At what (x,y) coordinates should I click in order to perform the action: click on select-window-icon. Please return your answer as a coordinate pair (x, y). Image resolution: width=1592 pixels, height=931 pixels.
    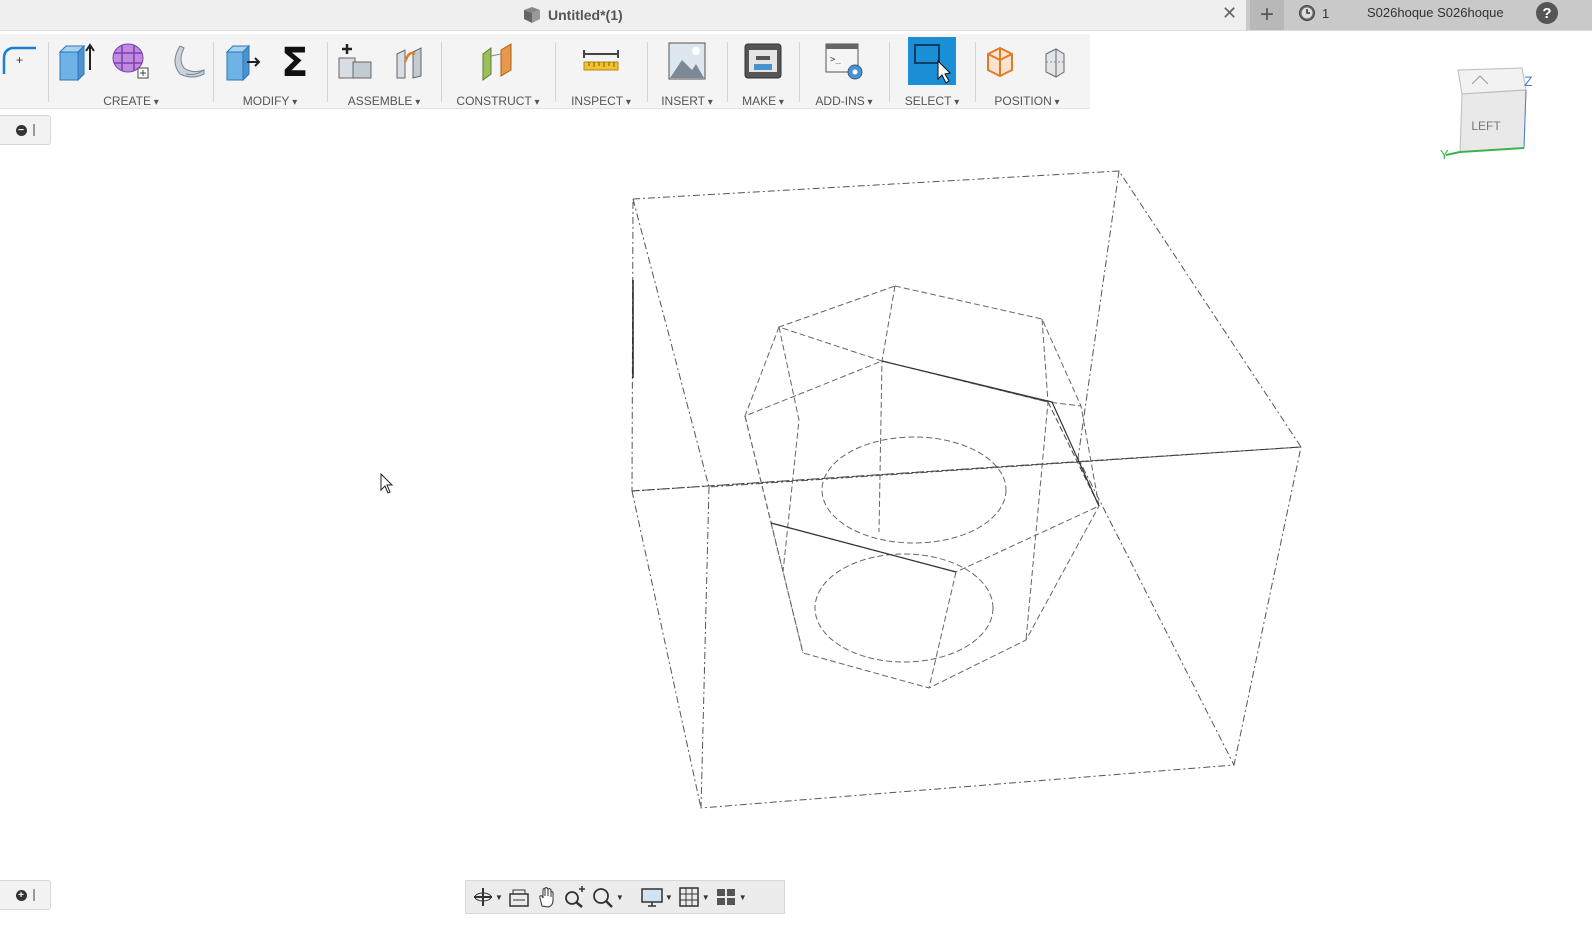
    Looking at the image, I should click on (932, 61).